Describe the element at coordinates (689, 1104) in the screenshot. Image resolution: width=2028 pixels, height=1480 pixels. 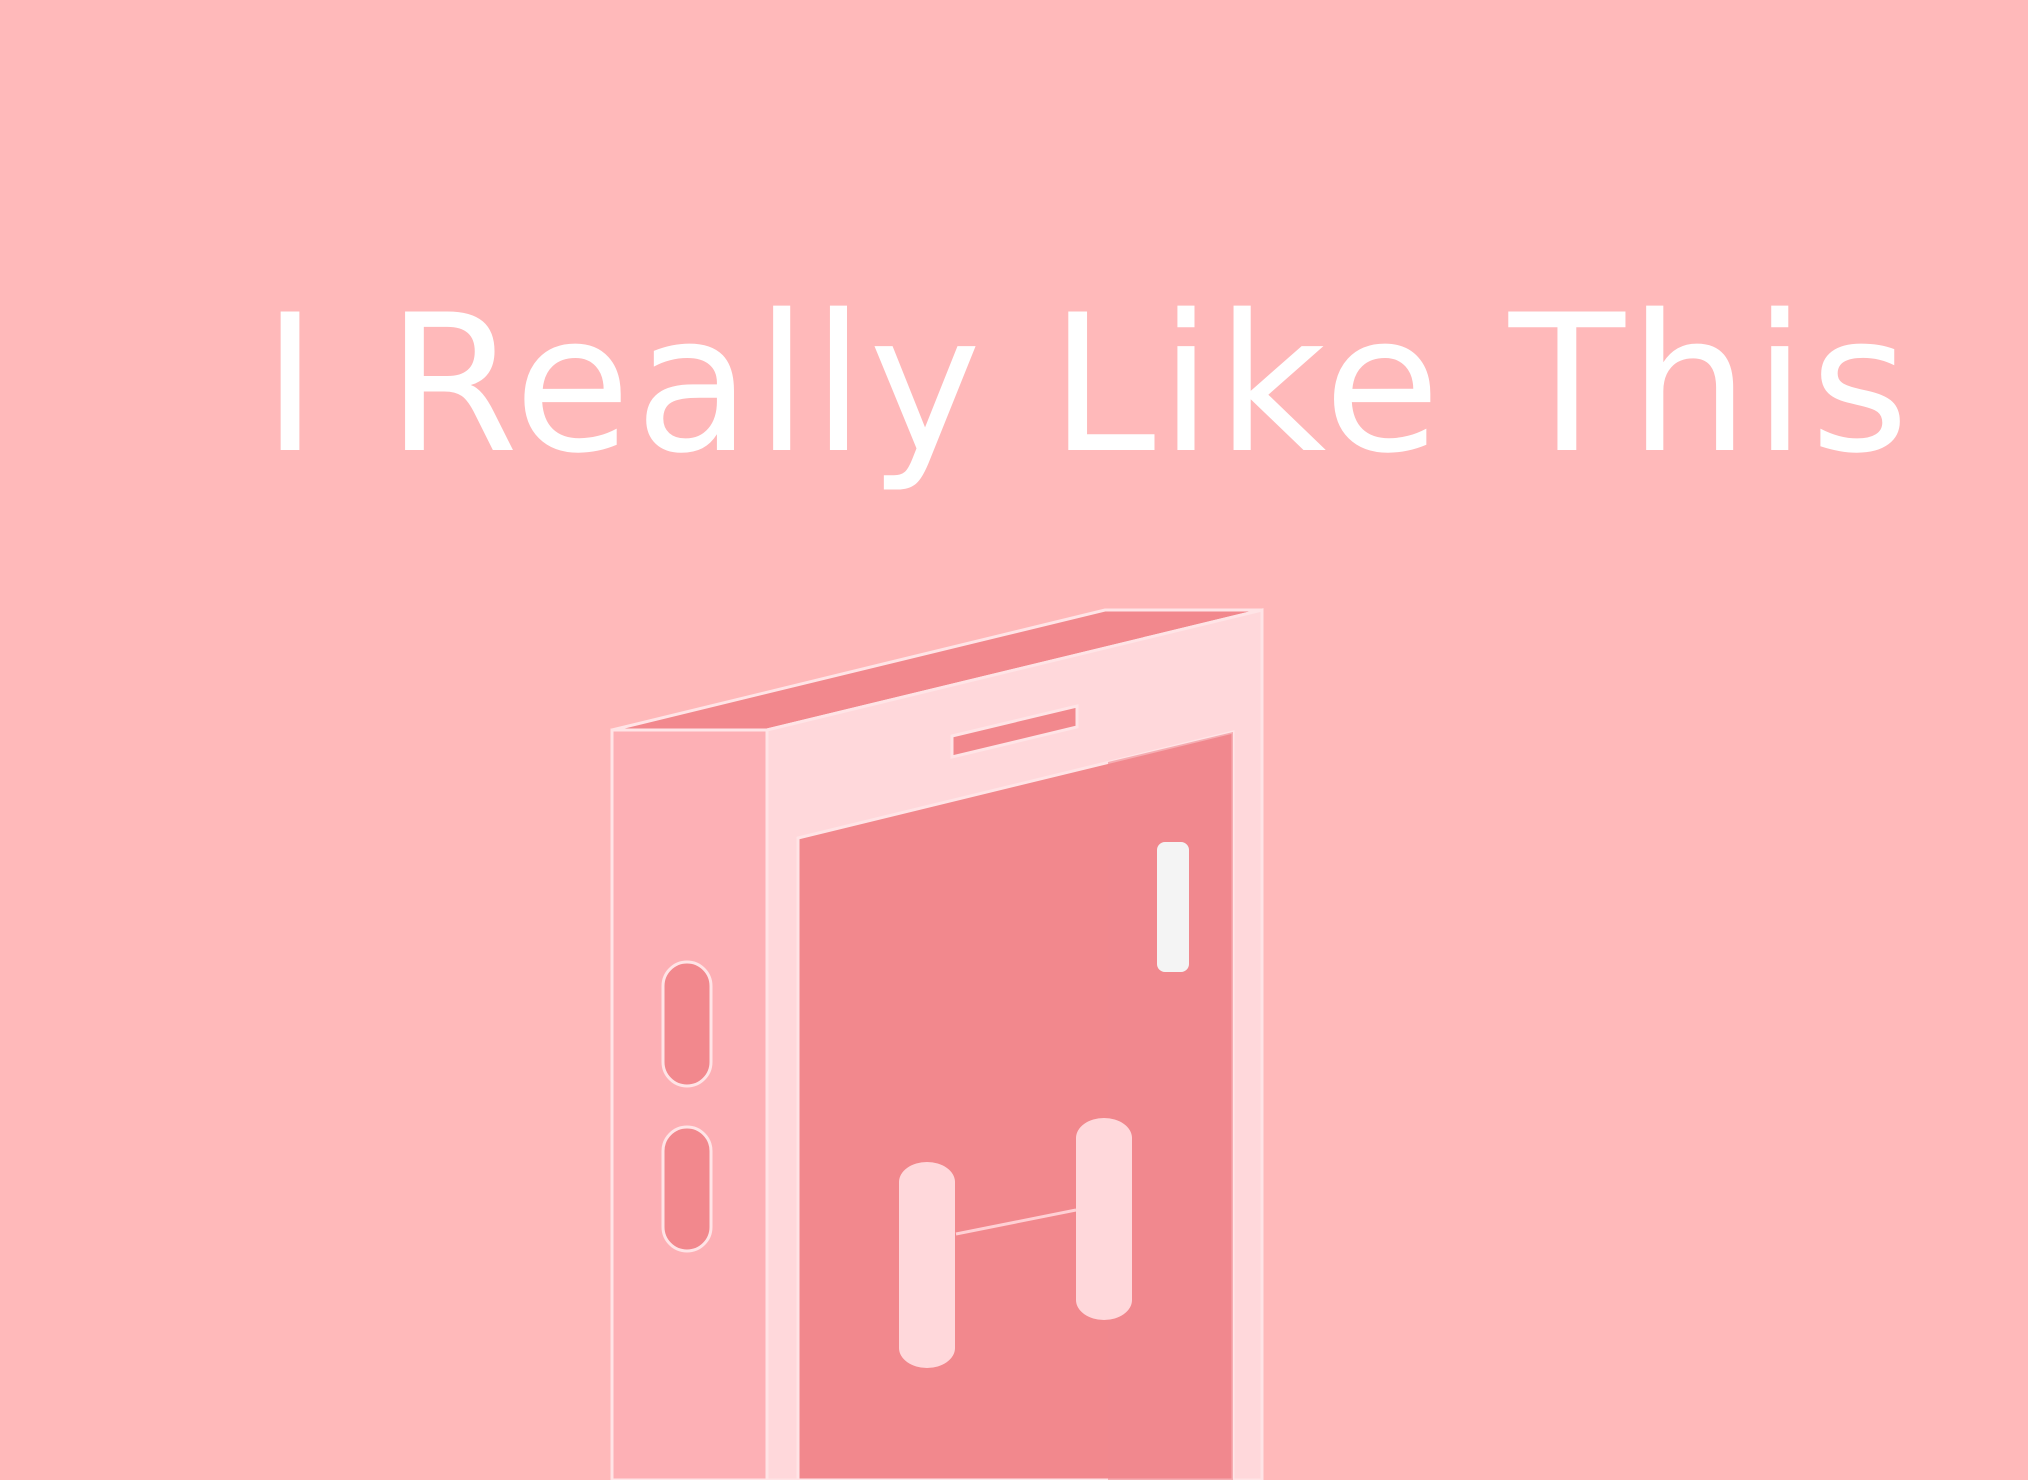
I see `box-side-face` at that location.